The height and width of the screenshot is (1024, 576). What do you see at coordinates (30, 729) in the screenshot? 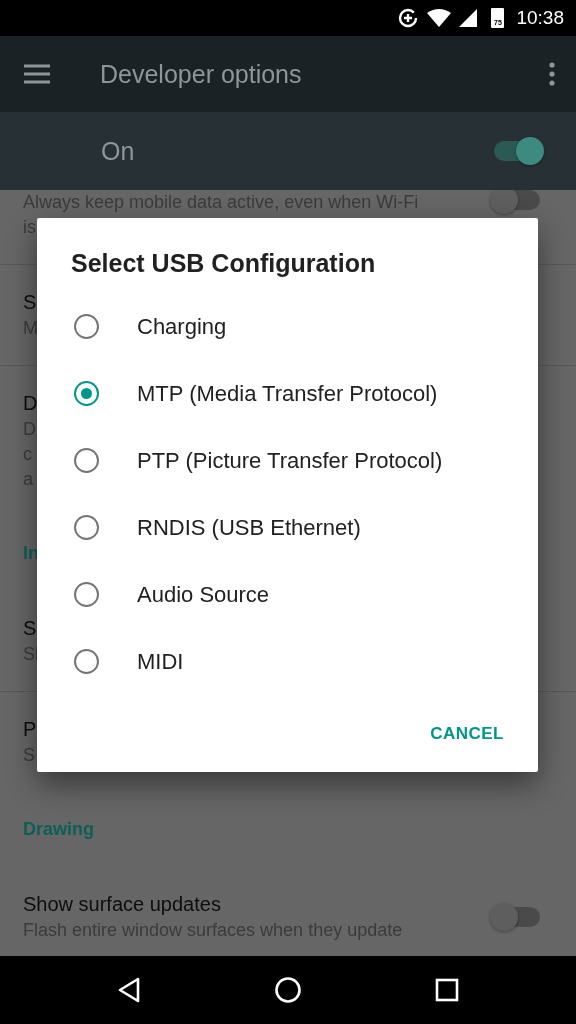
I see `setting-title: P` at bounding box center [30, 729].